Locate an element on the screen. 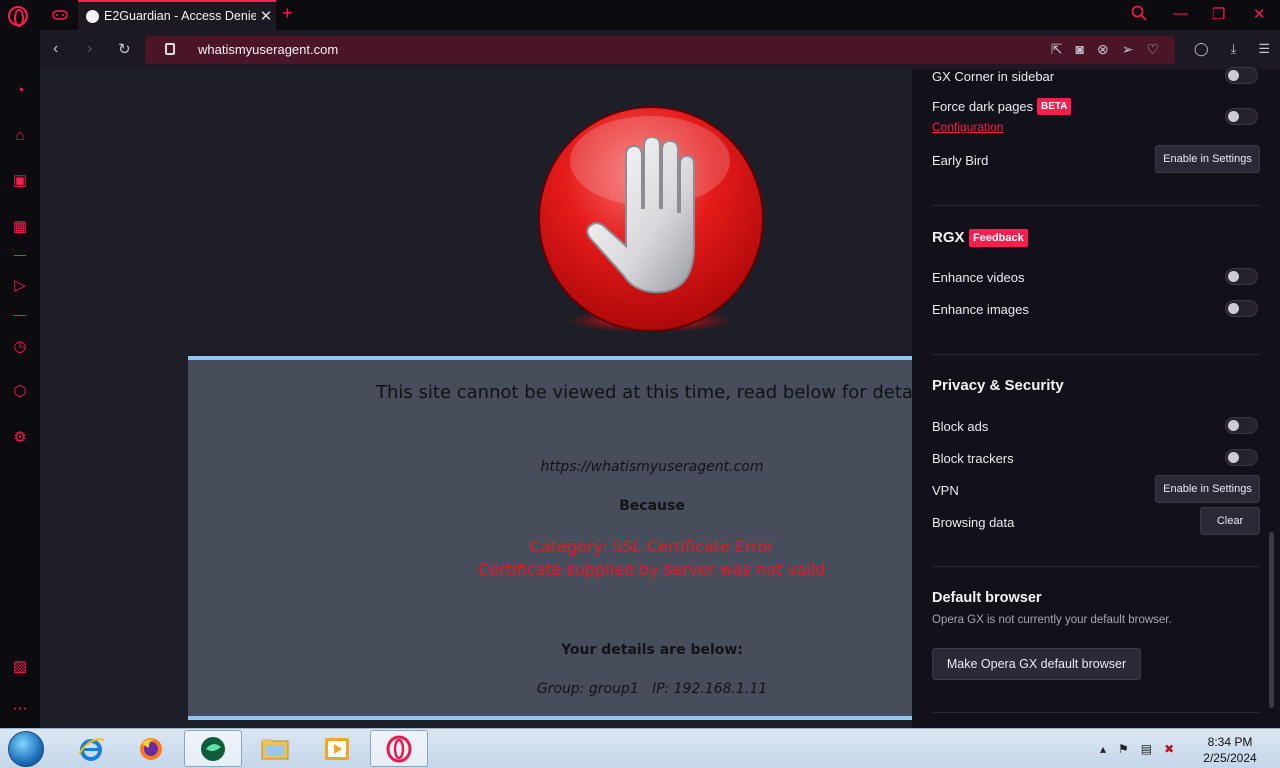 The width and height of the screenshot is (1280, 768). gx-control-icon: ▦ is located at coordinates (20, 226).